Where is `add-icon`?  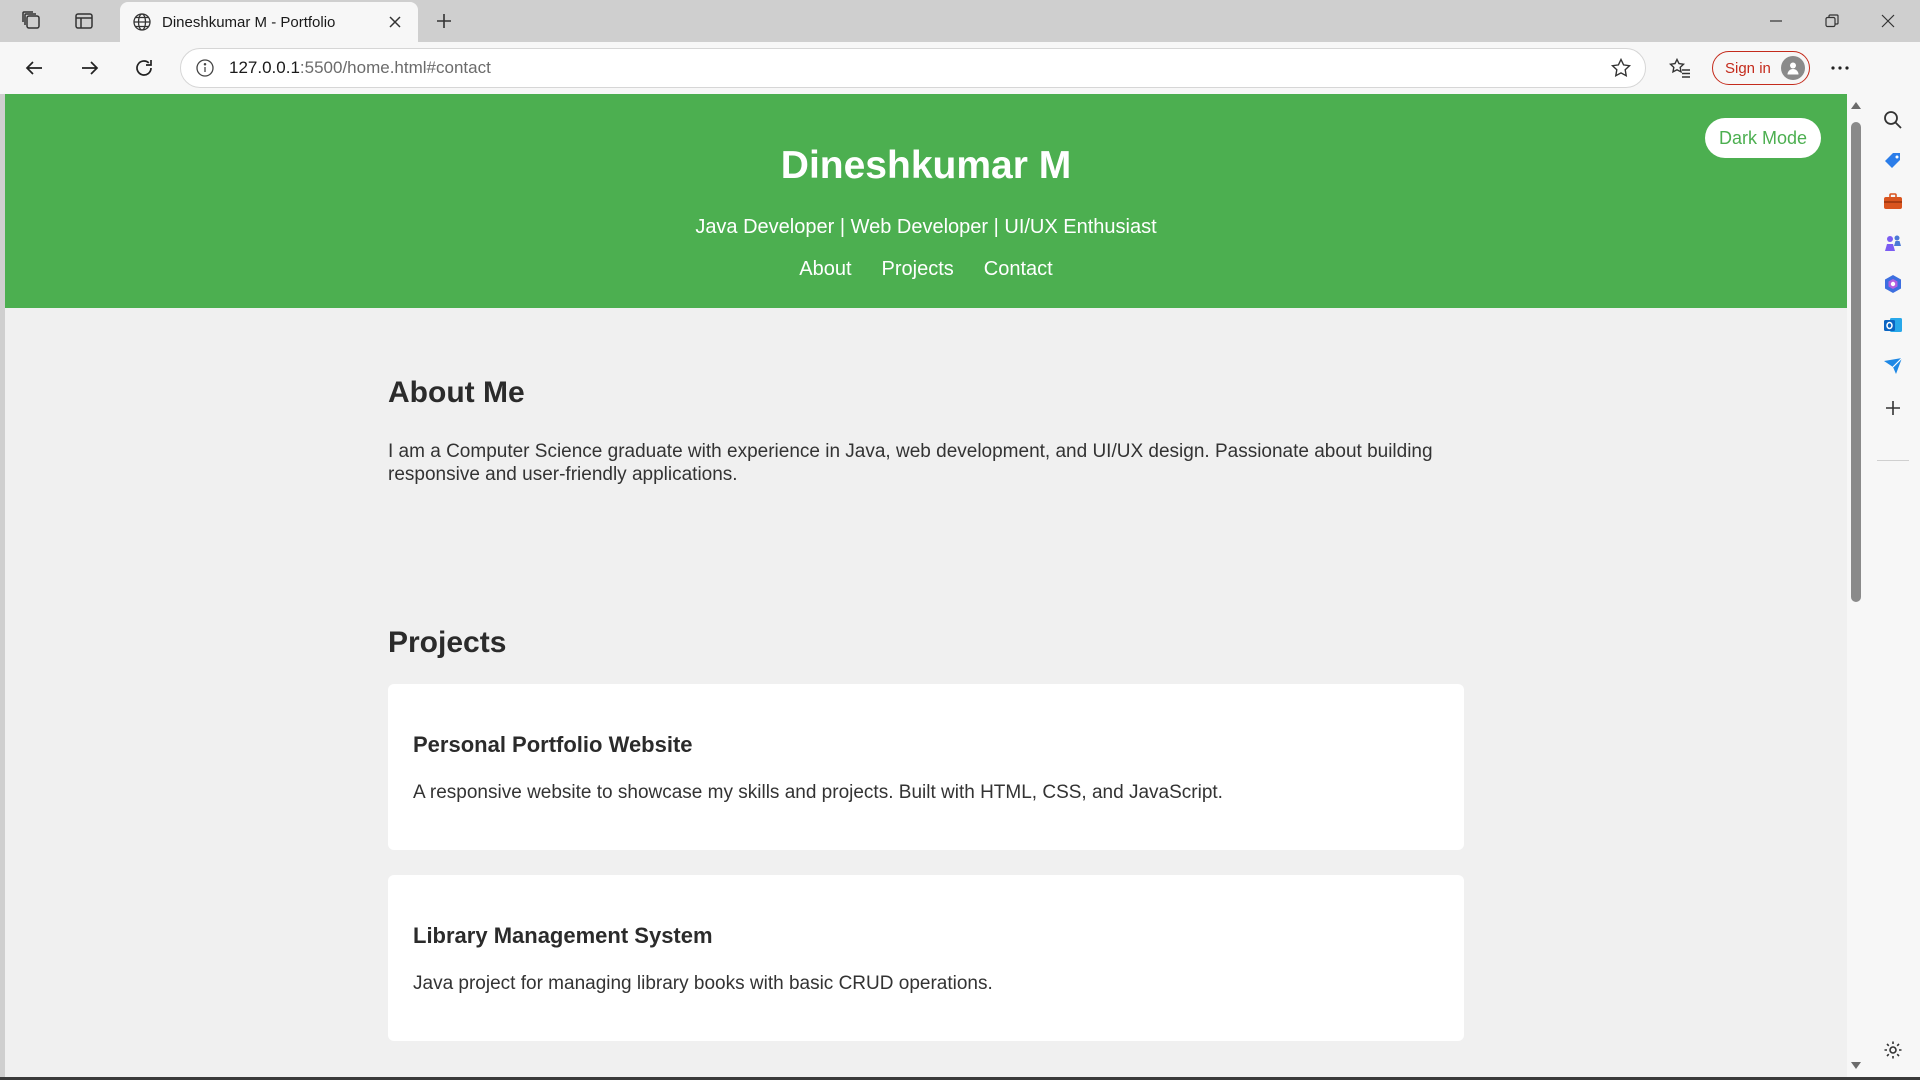 add-icon is located at coordinates (1893, 408).